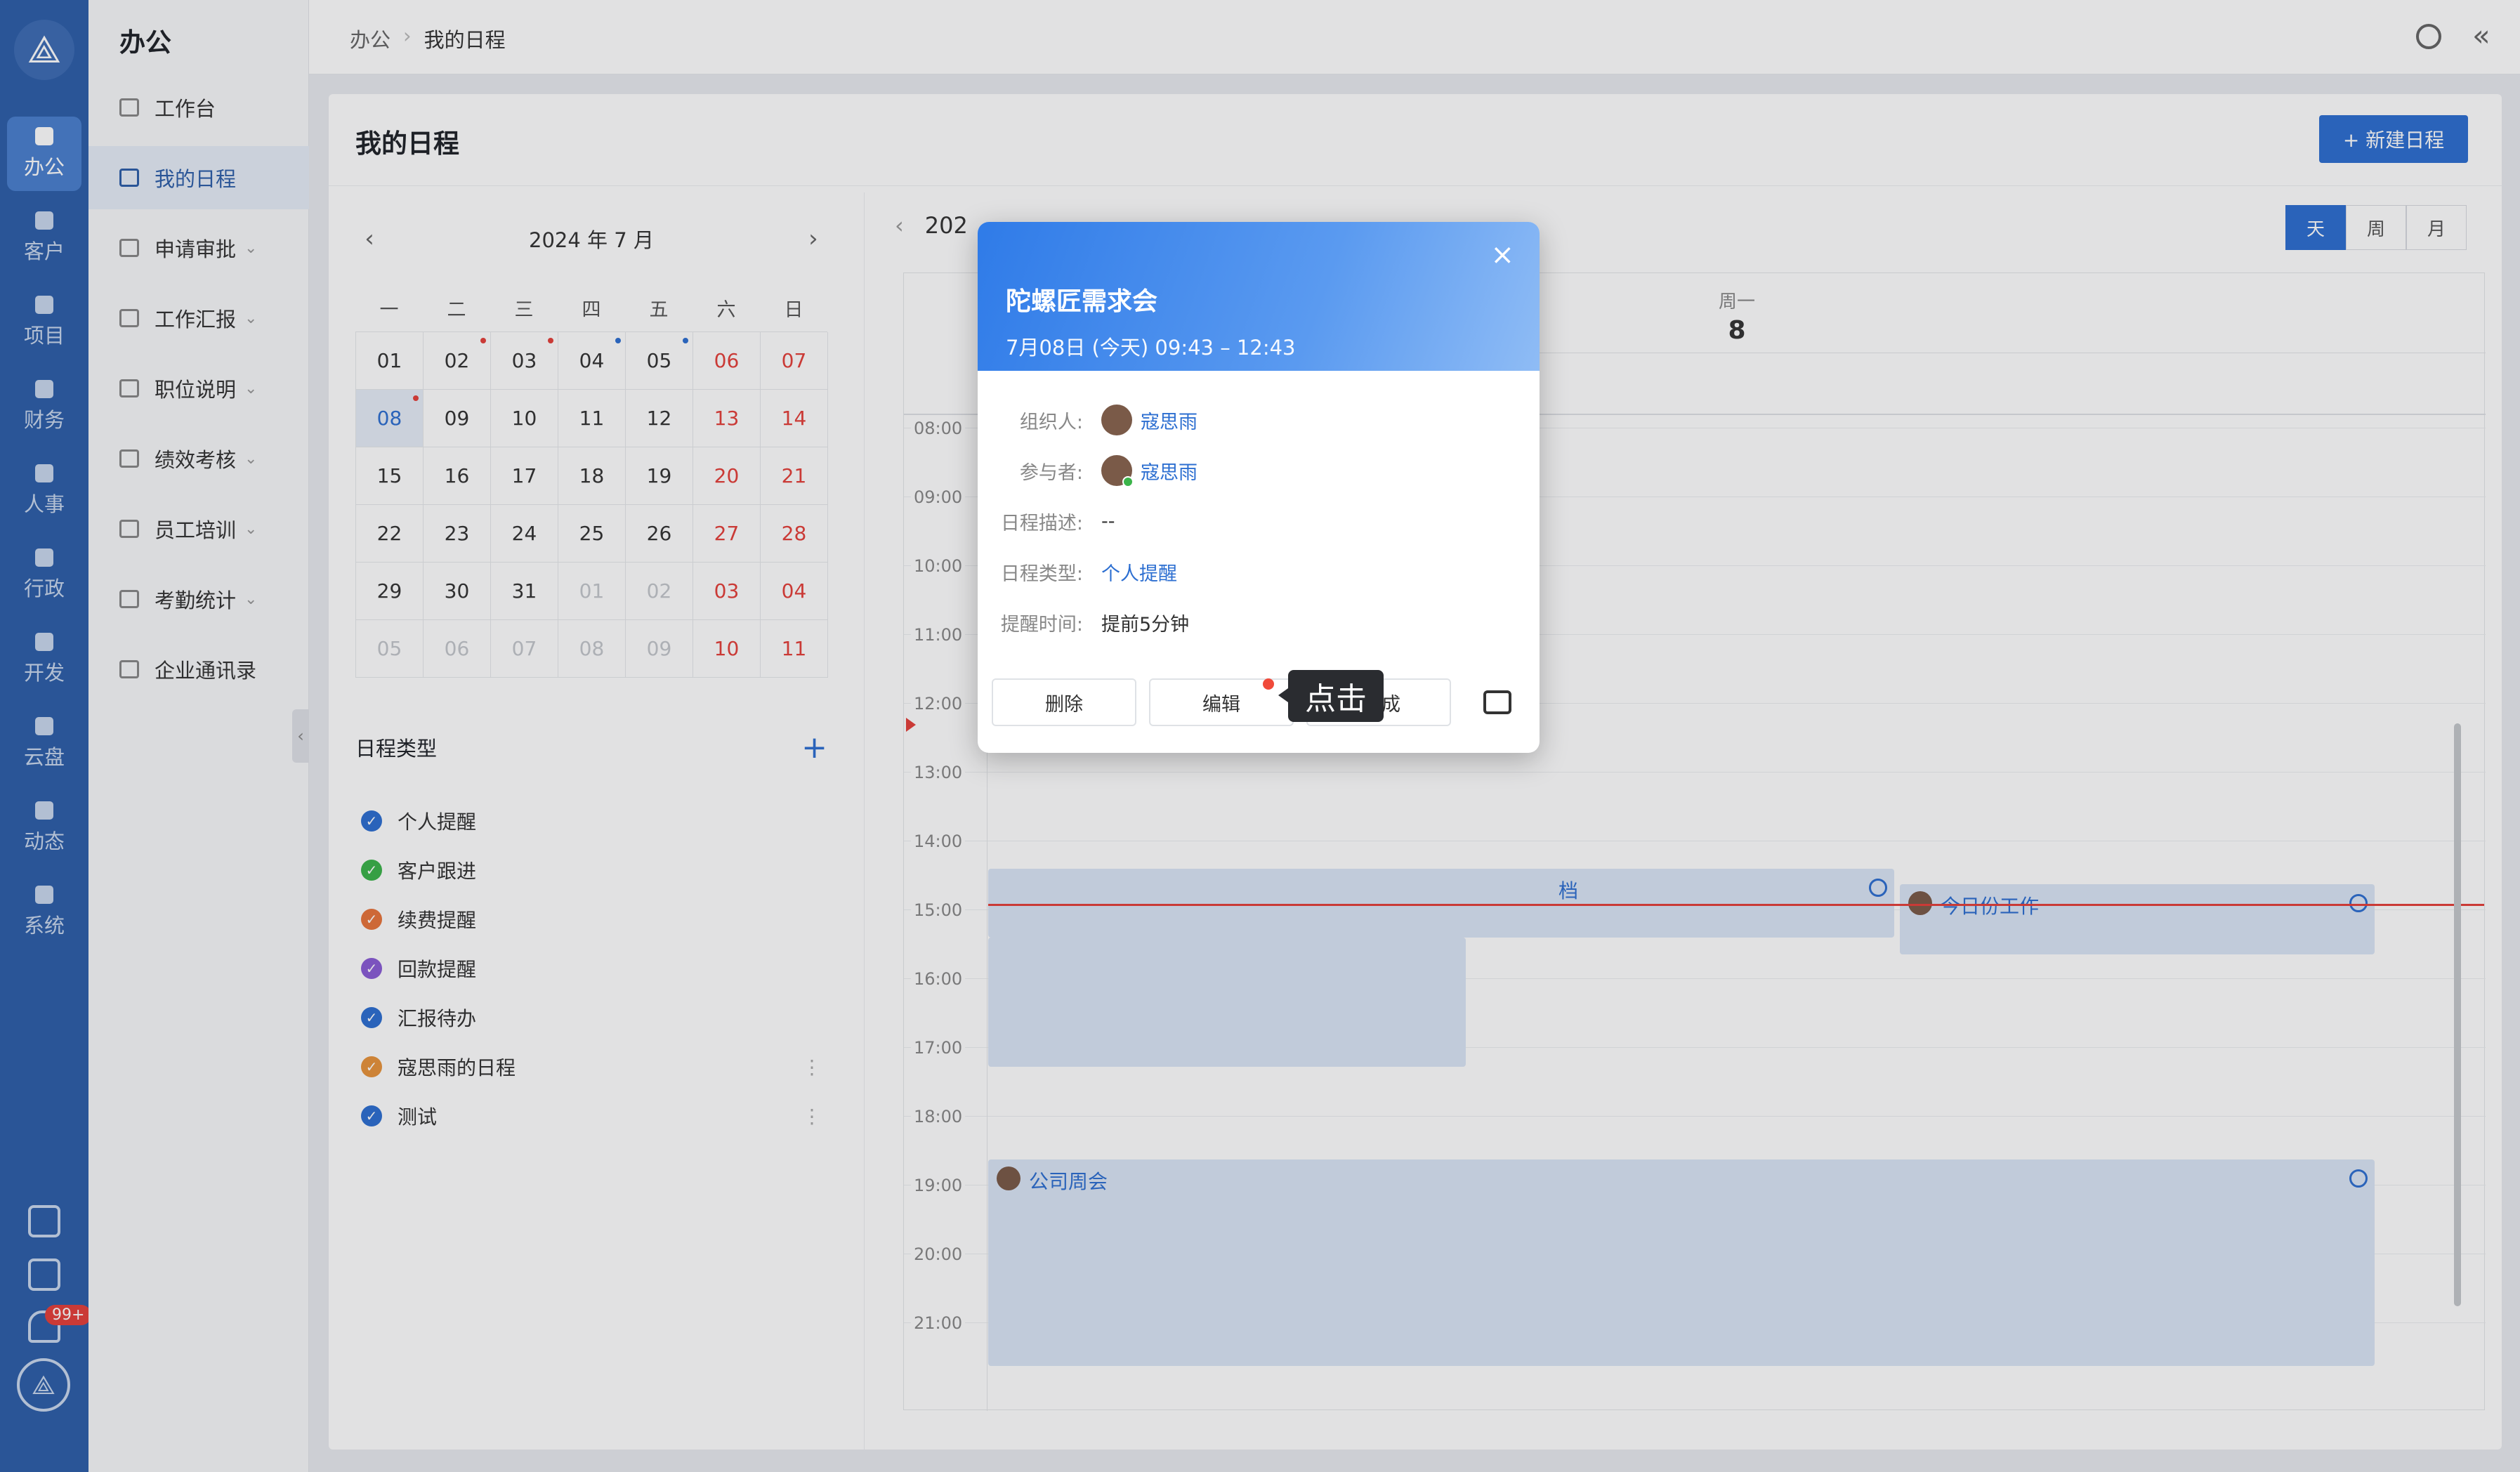  I want to click on close-icon: ×, so click(1502, 255).